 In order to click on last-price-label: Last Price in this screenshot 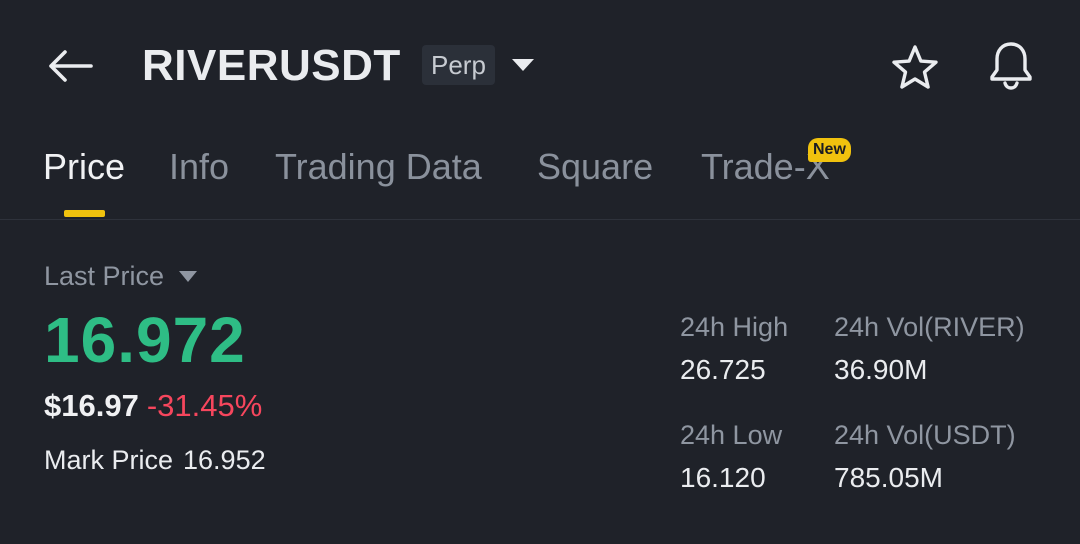, I will do `click(104, 276)`.